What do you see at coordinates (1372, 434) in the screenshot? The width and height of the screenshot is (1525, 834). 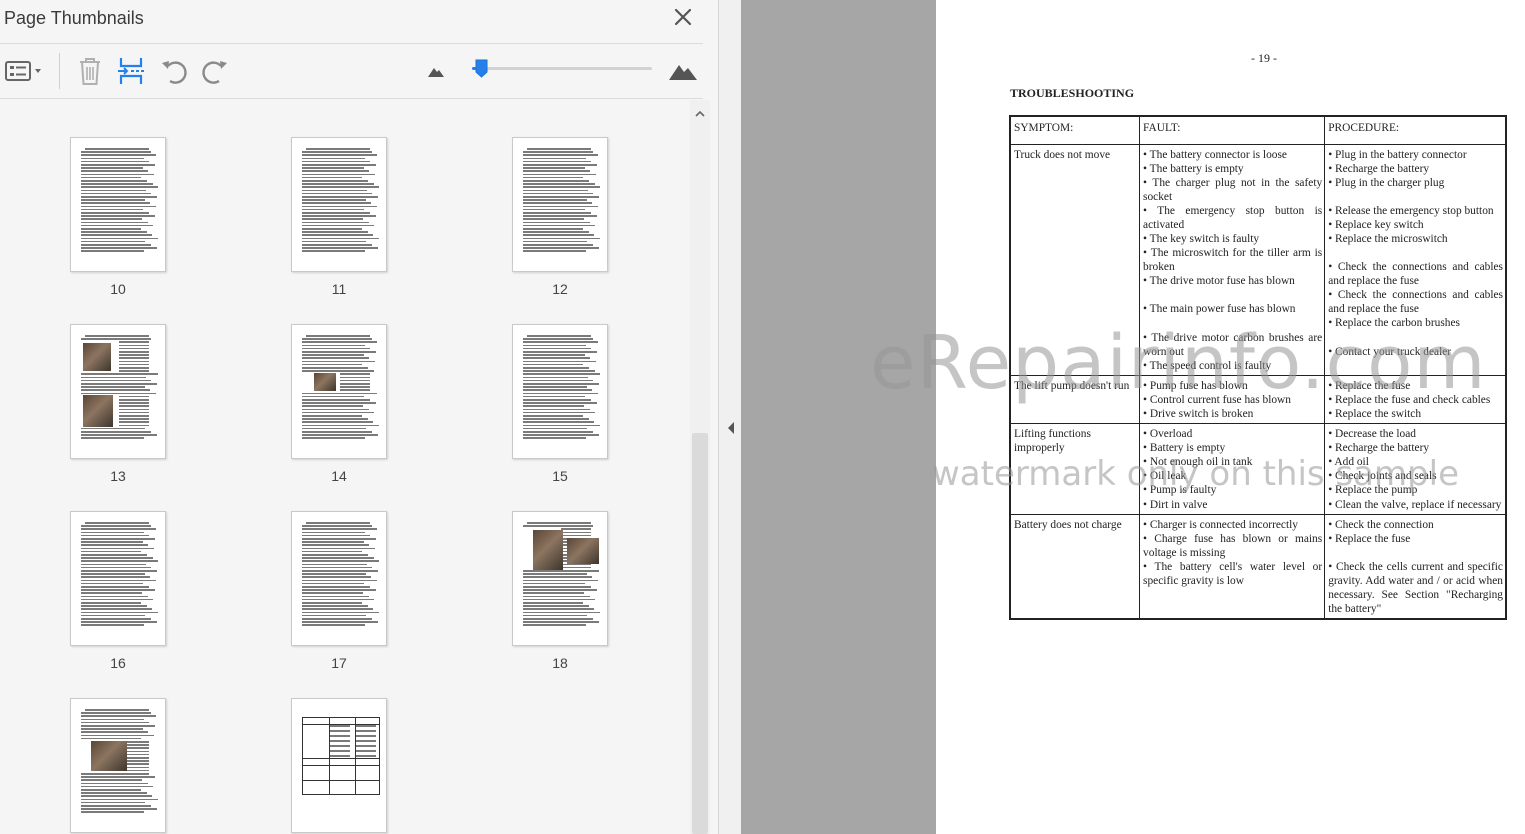 I see `procedure-item: • Decrease the load` at bounding box center [1372, 434].